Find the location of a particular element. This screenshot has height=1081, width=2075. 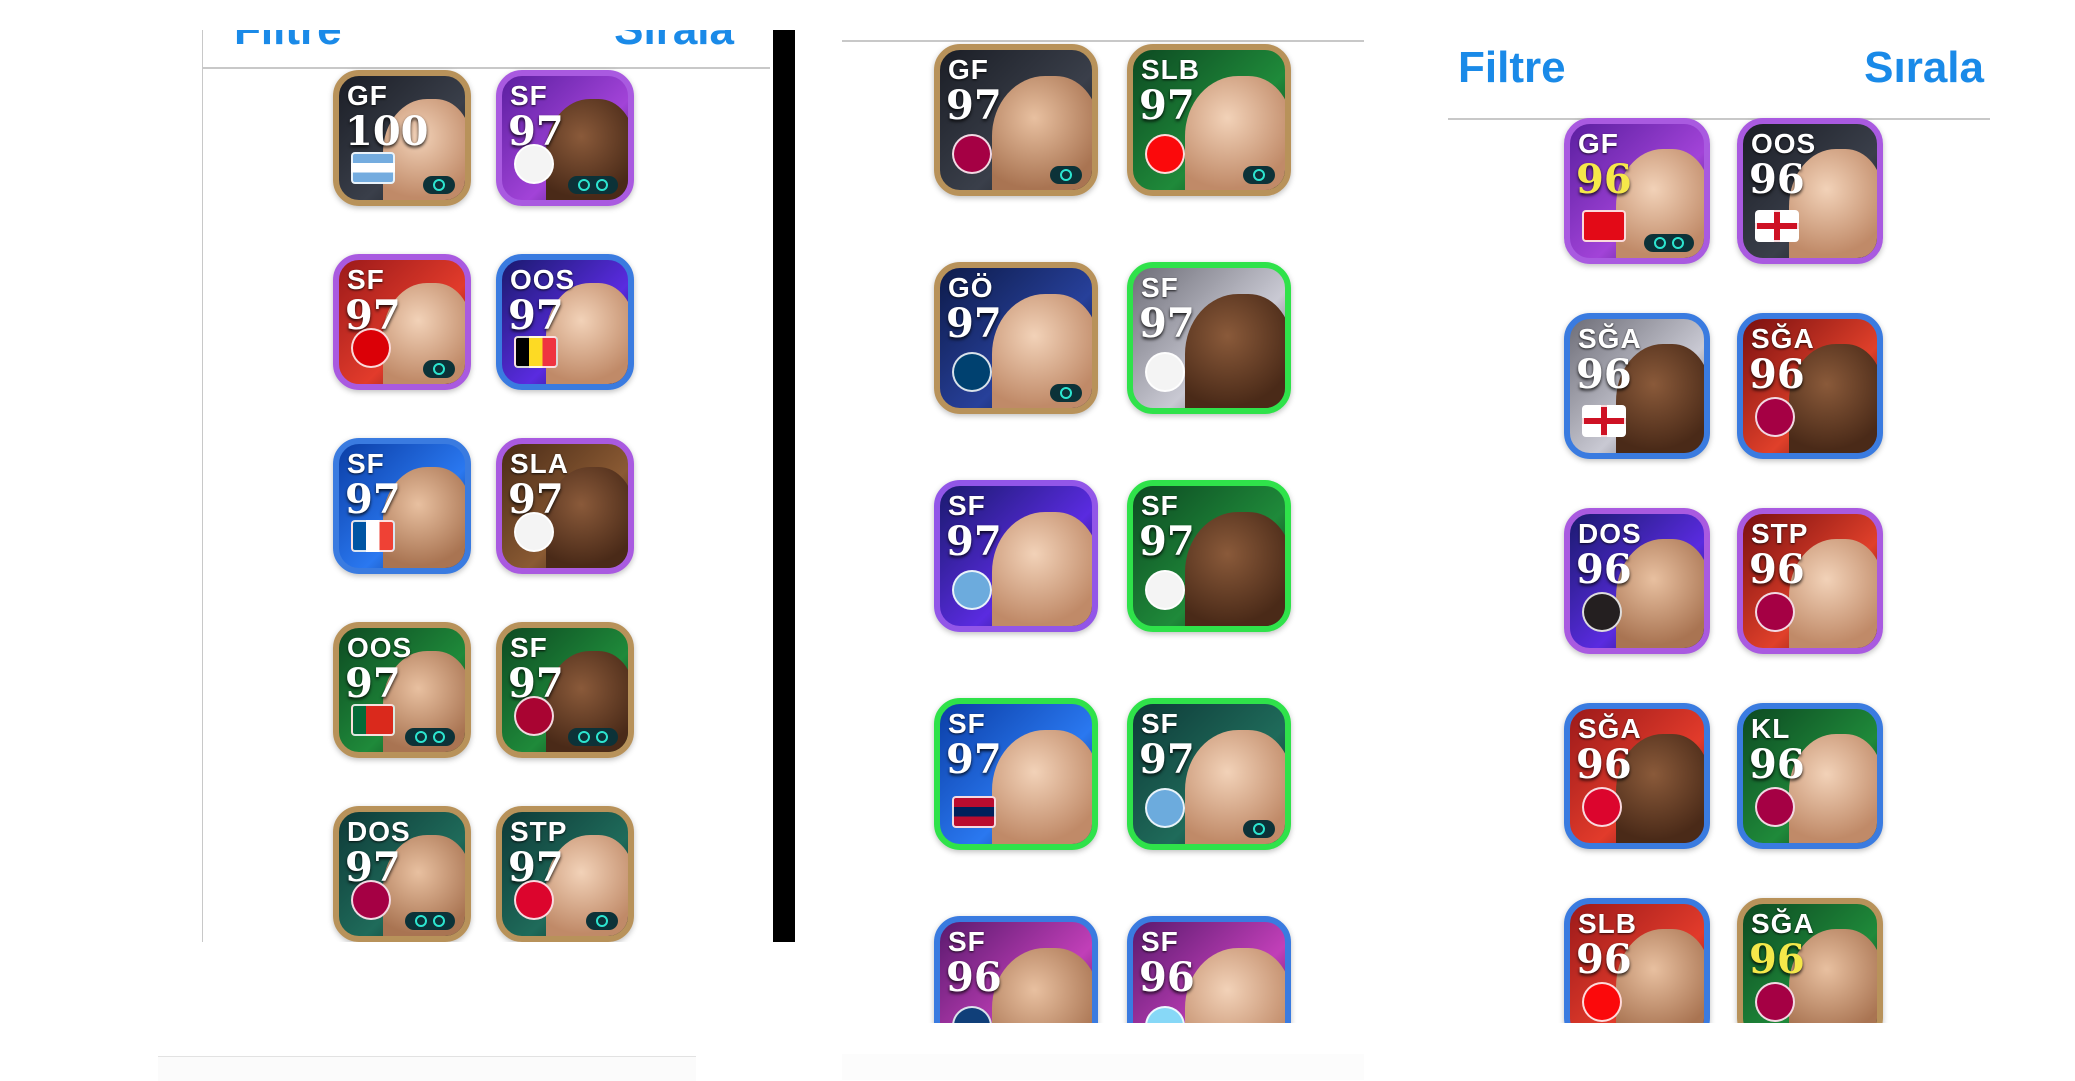

player-position: KL is located at coordinates (1771, 728).